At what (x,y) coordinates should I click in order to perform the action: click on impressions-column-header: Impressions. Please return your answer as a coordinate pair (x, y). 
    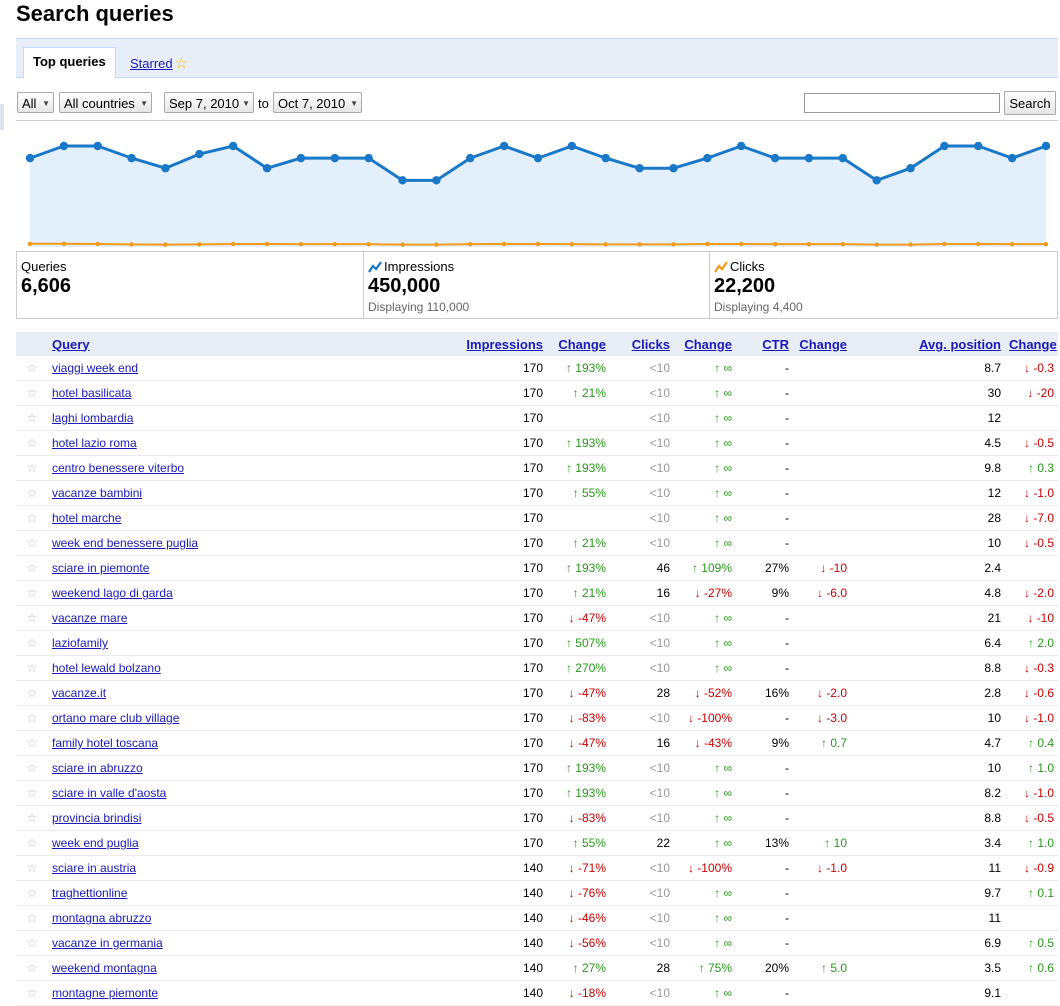
    Looking at the image, I should click on (467, 344).